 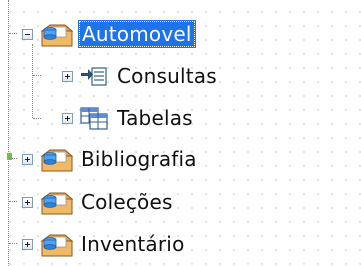 What do you see at coordinates (32, 81) in the screenshot?
I see `tree-connector-line-inner` at bounding box center [32, 81].